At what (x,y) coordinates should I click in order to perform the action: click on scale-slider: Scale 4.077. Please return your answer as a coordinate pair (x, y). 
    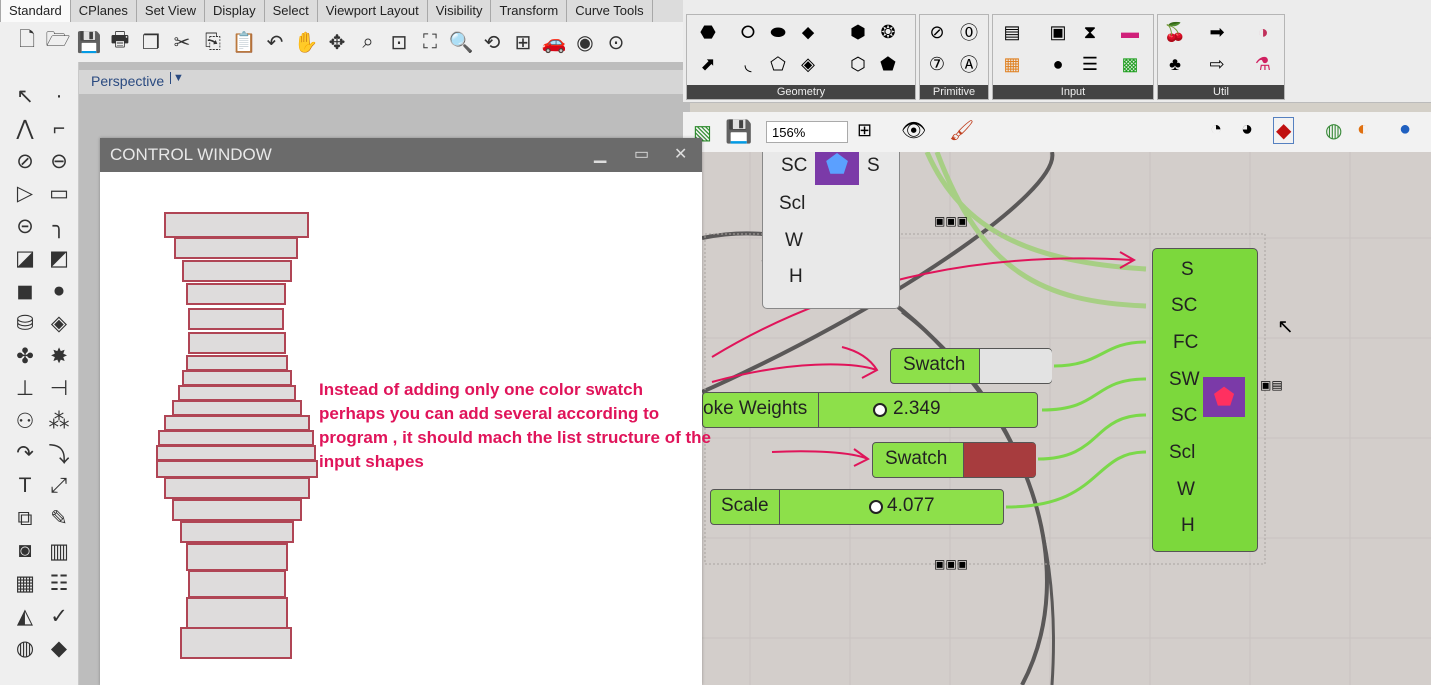
    Looking at the image, I should click on (857, 507).